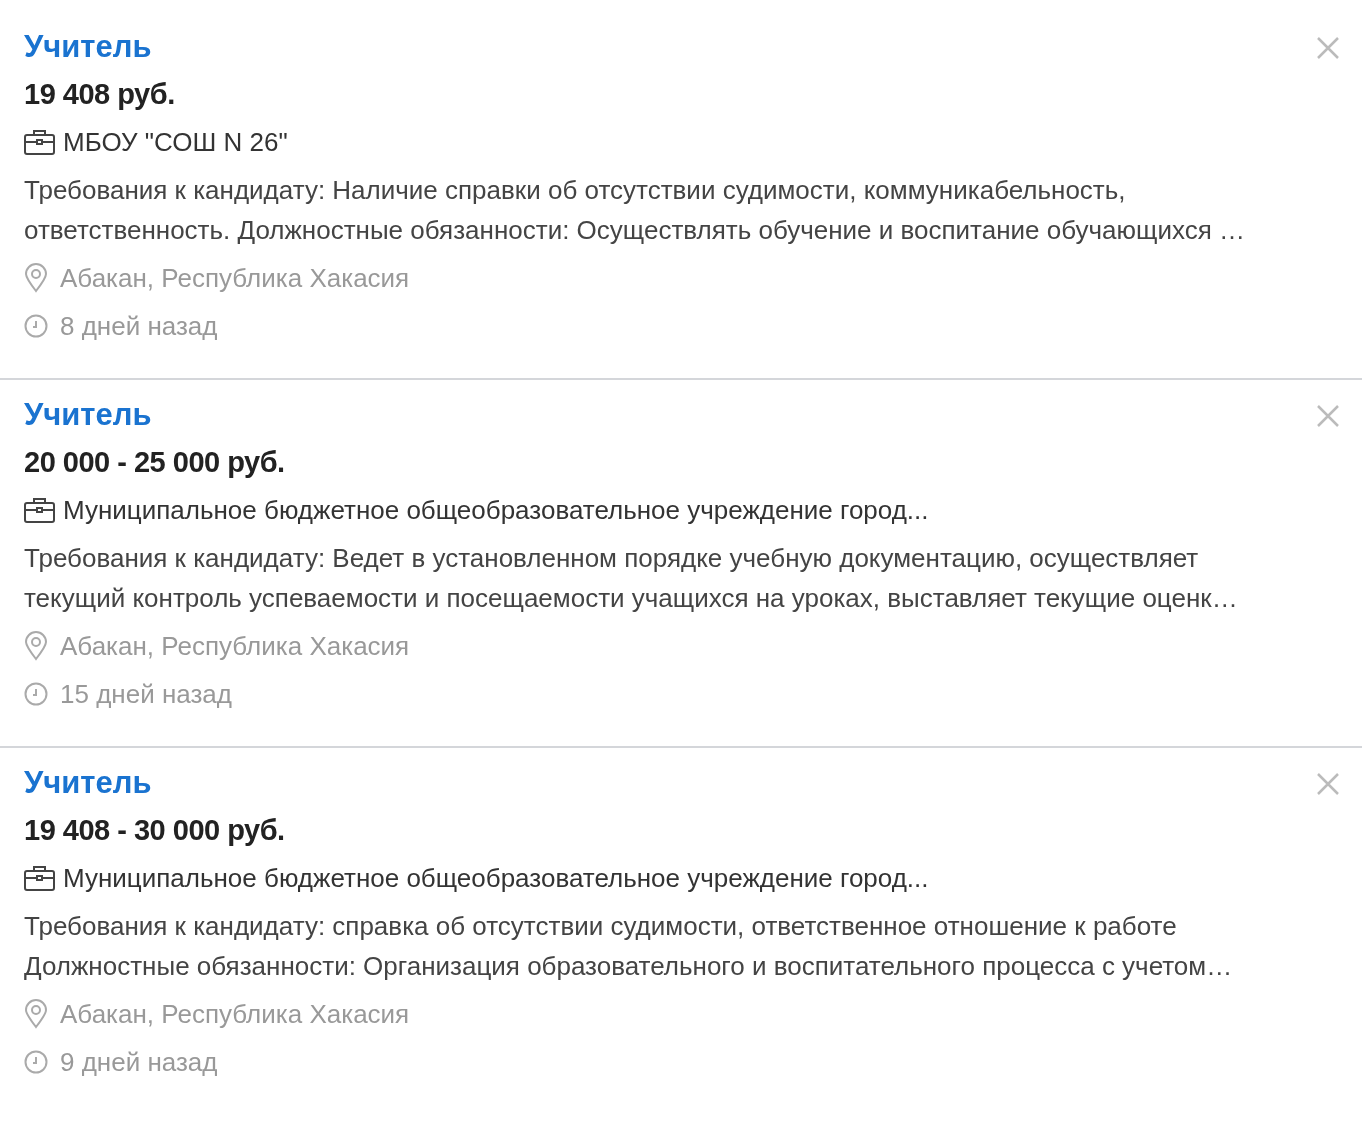  What do you see at coordinates (154, 462) in the screenshot?
I see `salary: 20 000 - 25 000 руб.` at bounding box center [154, 462].